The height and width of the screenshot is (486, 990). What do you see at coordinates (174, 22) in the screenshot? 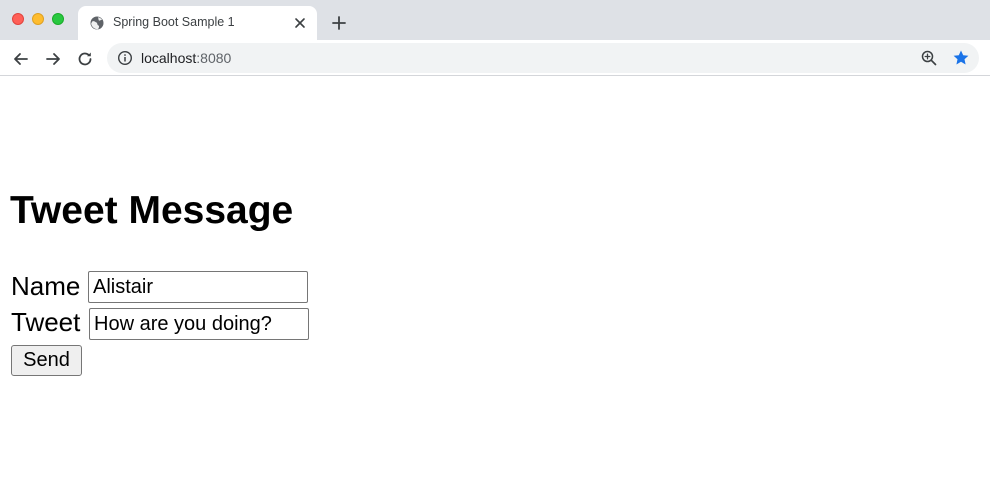
I see `tab-title: Spring Boot Sample 1` at bounding box center [174, 22].